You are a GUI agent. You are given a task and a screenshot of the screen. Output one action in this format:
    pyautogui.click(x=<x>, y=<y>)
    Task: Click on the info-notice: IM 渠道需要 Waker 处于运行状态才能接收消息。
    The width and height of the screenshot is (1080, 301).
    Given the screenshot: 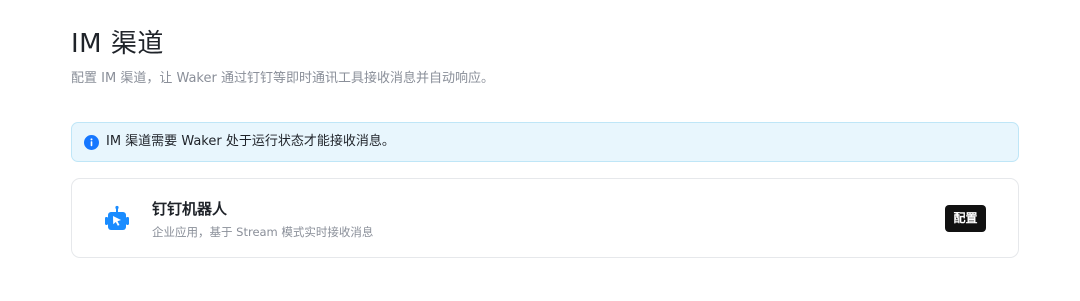 What is the action you would take?
    pyautogui.click(x=545, y=142)
    